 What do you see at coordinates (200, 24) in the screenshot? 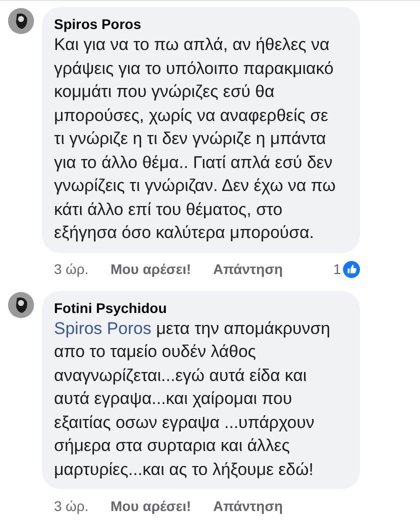
I see `author-name: Spiros Poros` at bounding box center [200, 24].